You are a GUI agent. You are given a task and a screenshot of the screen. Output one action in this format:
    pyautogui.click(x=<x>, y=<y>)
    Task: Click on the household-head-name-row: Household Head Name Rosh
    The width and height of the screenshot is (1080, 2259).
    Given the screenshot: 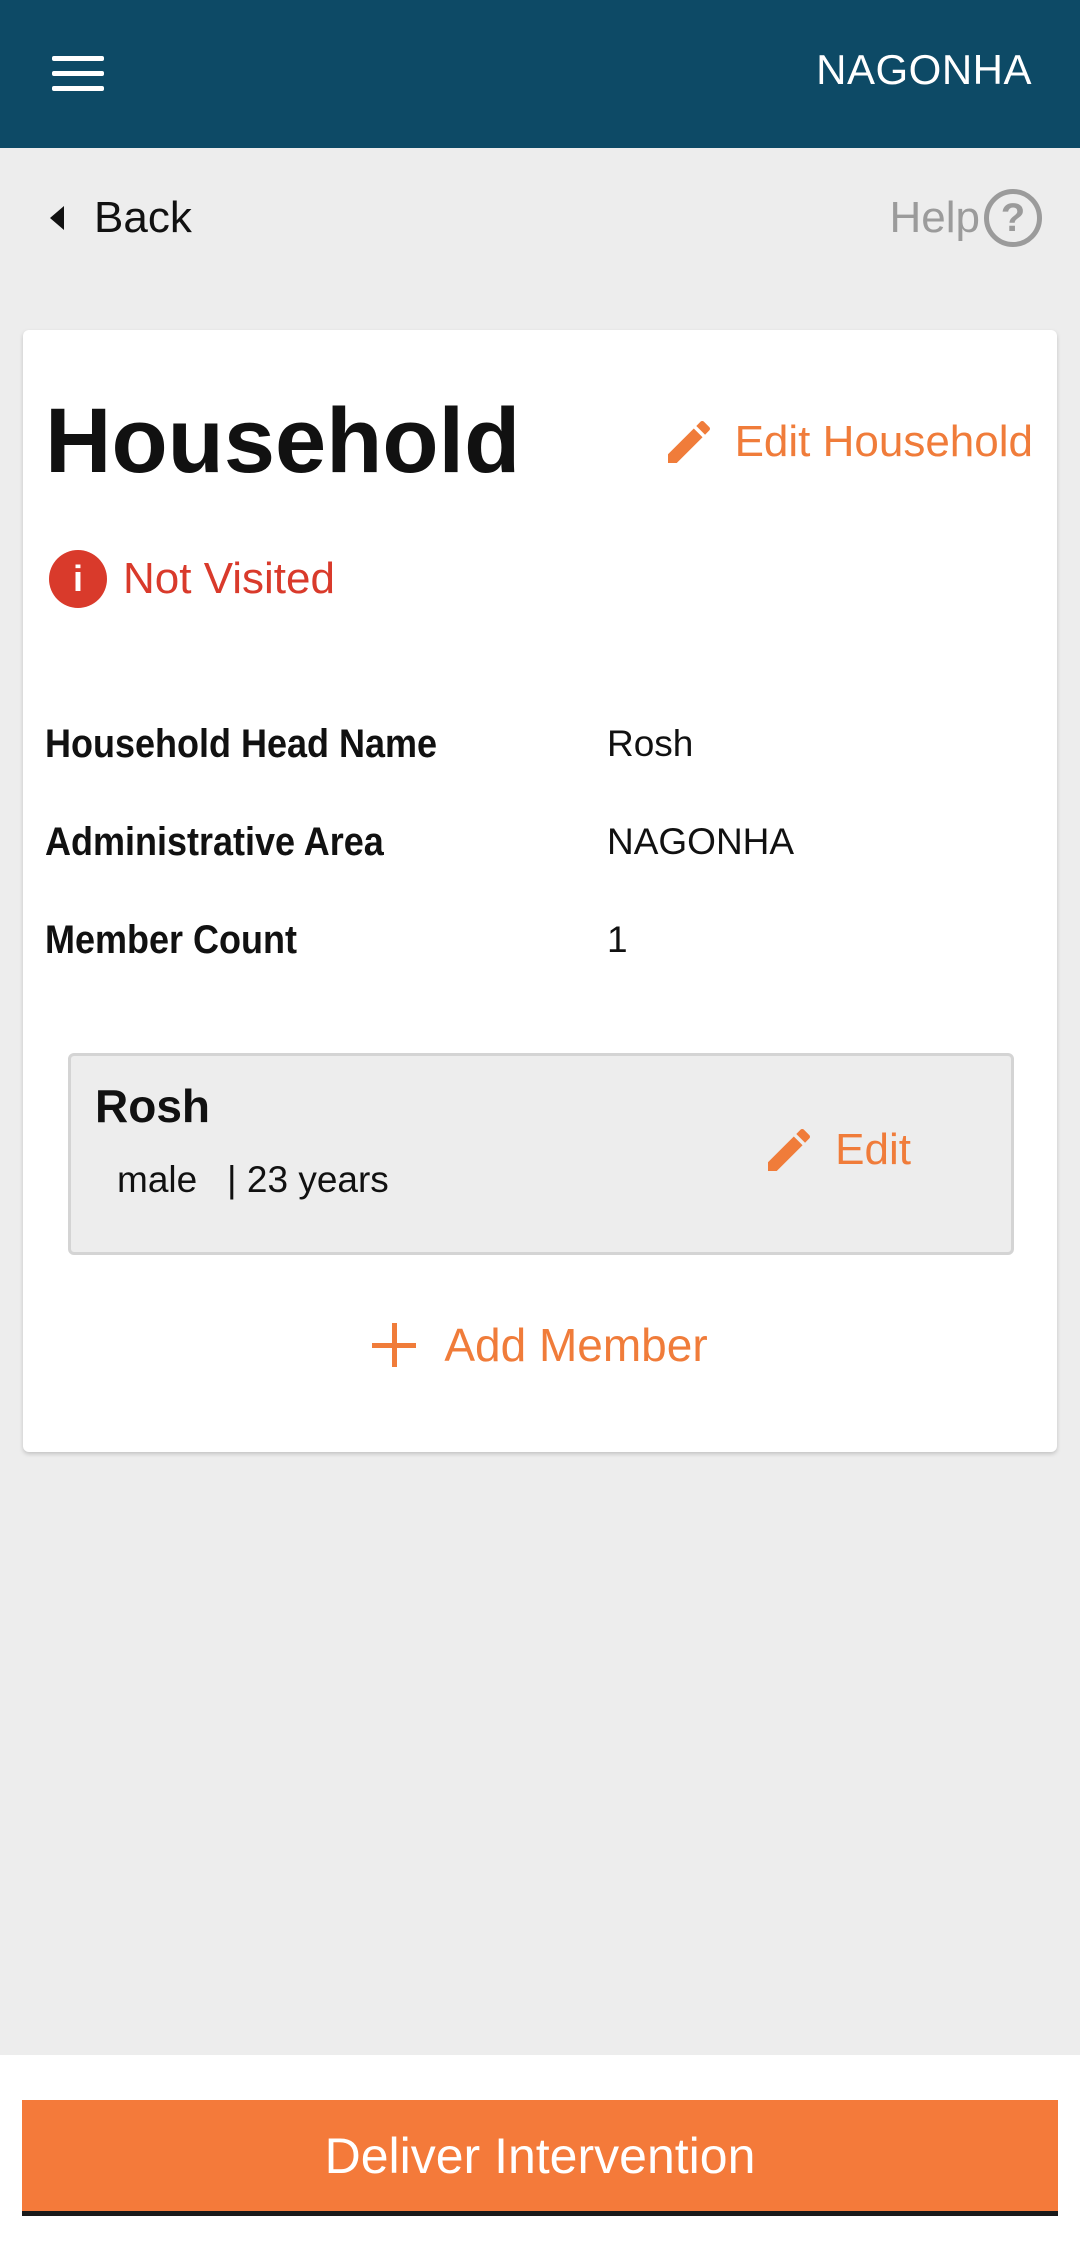 What is the action you would take?
    pyautogui.click(x=540, y=744)
    